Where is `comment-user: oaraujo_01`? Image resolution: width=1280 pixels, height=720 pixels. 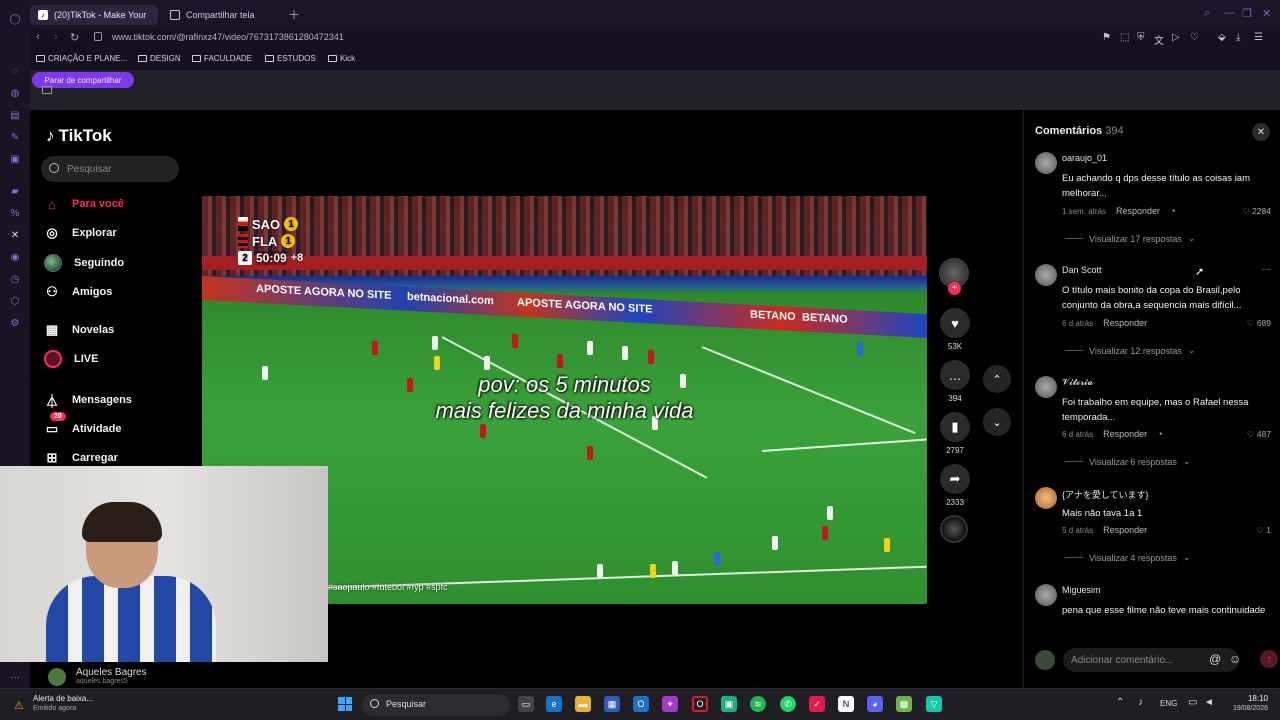
comment-user: oaraujo_01 is located at coordinates (1084, 158).